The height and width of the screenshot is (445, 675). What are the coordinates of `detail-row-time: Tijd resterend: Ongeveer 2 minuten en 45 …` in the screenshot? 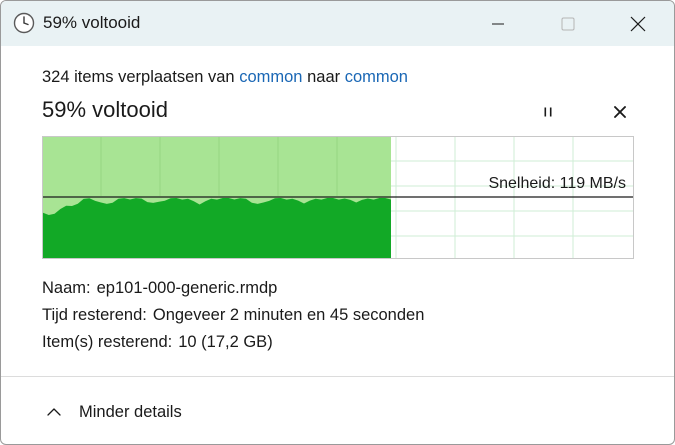 It's located at (233, 317).